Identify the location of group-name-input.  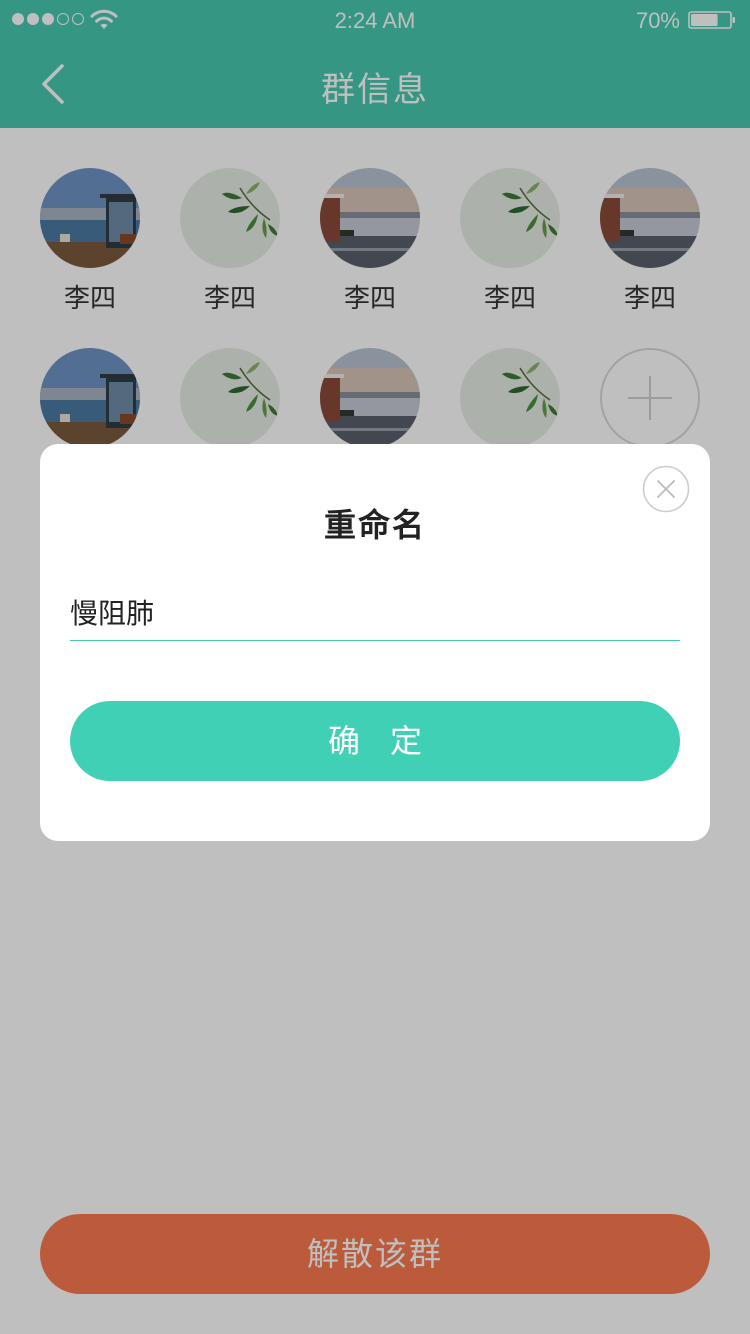
(375, 612).